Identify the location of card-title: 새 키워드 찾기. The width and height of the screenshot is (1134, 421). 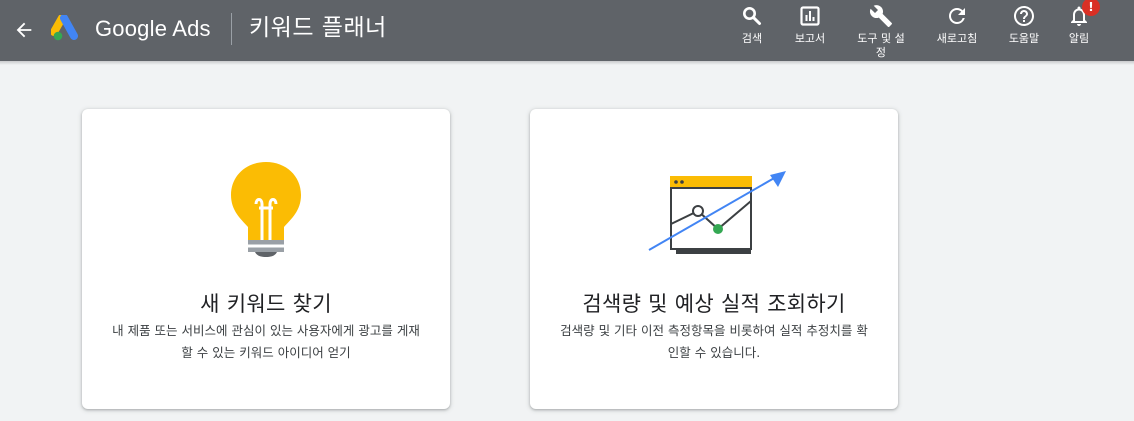
(266, 304).